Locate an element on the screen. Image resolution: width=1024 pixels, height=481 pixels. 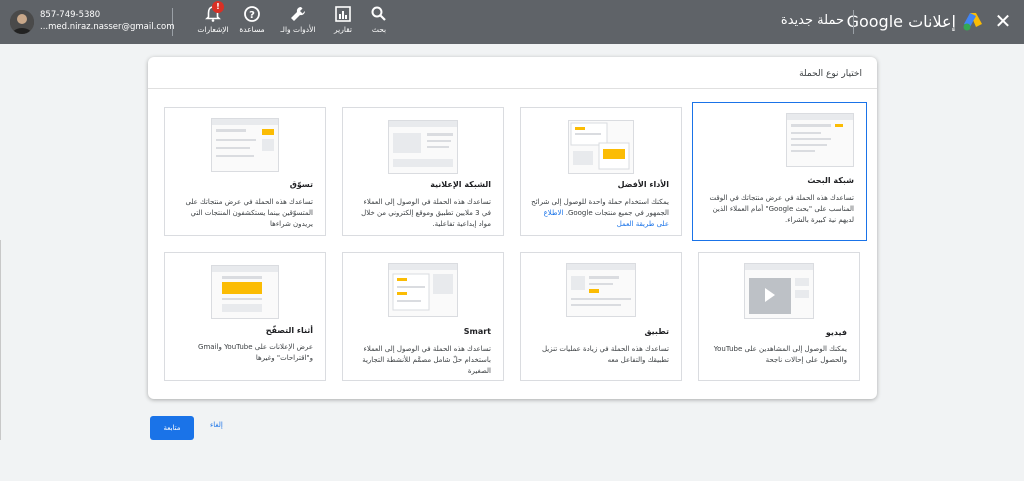
reports-label: تقارير is located at coordinates (342, 29).